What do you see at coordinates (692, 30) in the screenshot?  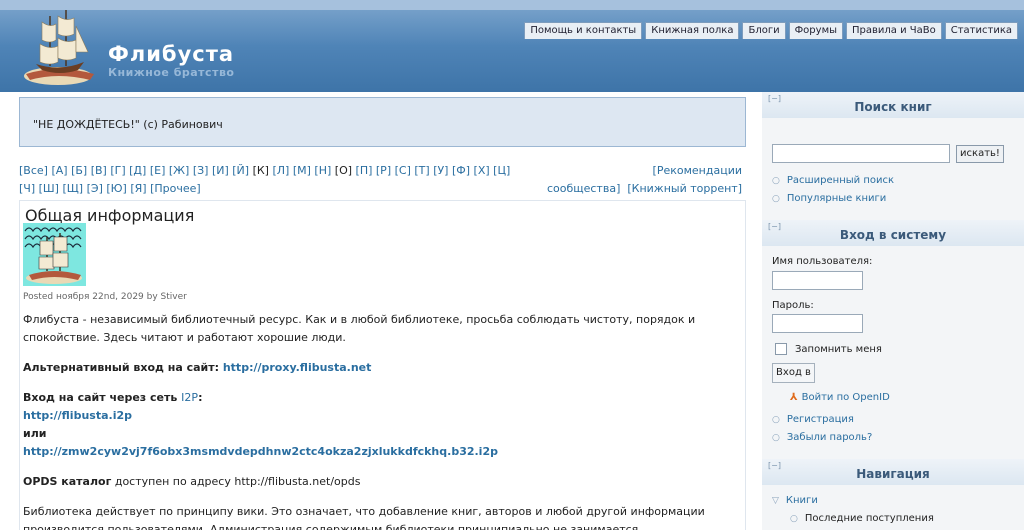 I see `tab-bookshelf: Книжная полка` at bounding box center [692, 30].